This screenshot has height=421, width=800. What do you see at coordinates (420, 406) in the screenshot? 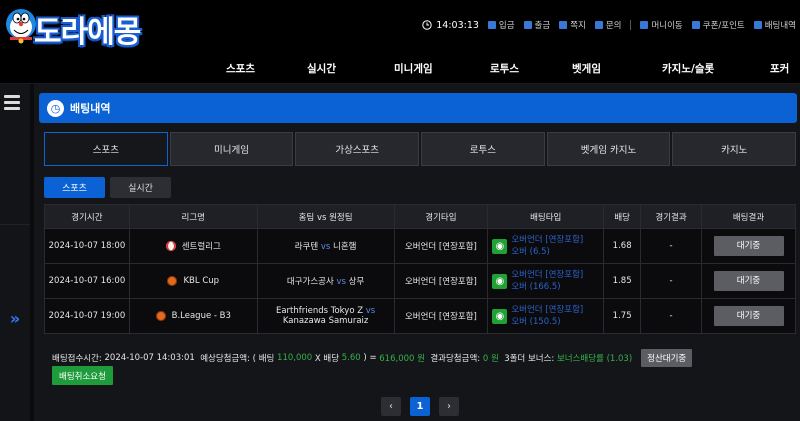
I see `page-1-button: 1` at bounding box center [420, 406].